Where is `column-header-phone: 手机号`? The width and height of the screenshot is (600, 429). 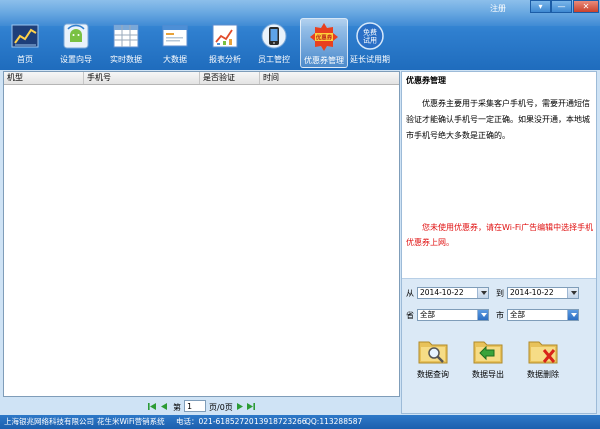 column-header-phone: 手机号 is located at coordinates (142, 78).